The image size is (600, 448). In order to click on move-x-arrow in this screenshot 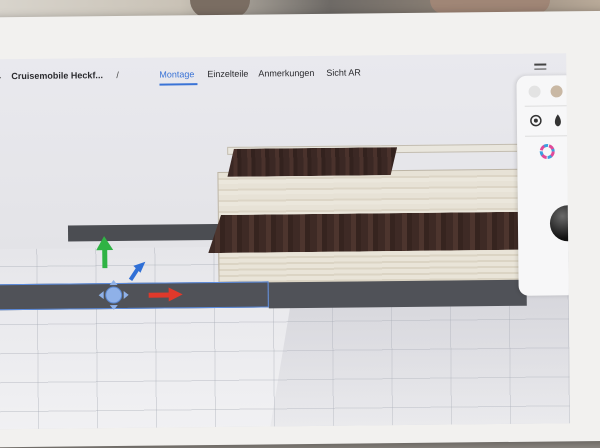, I will do `click(165, 294)`.